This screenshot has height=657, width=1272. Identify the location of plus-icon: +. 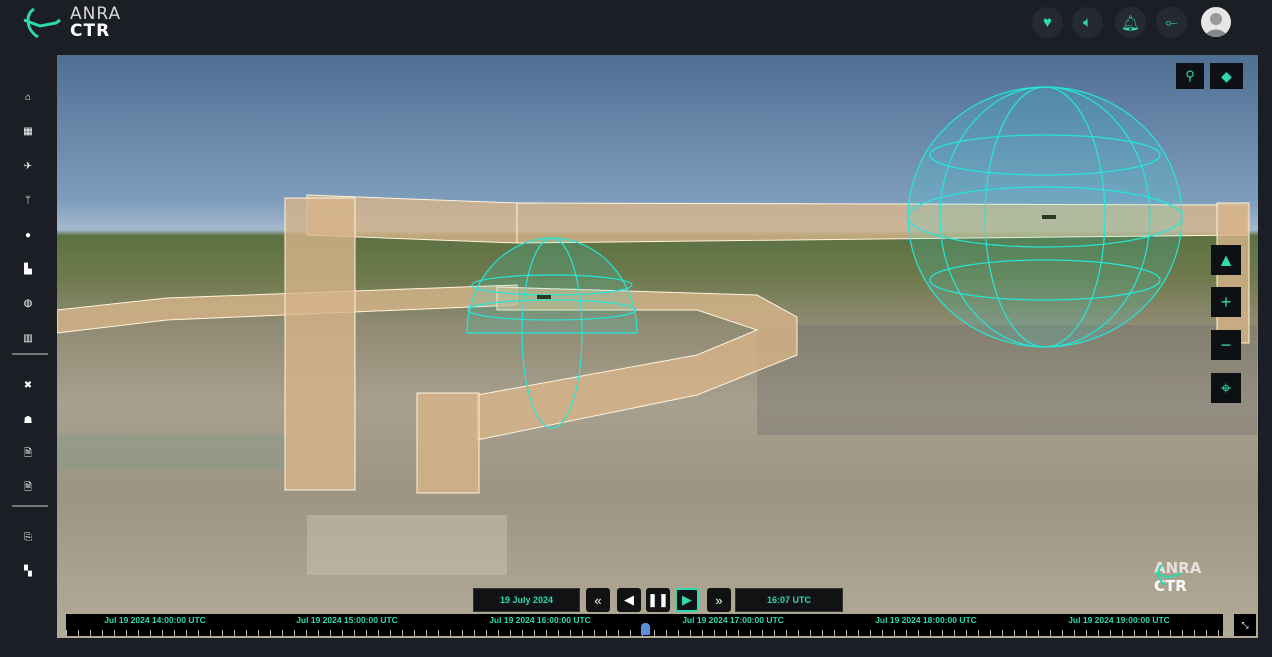
(1226, 301).